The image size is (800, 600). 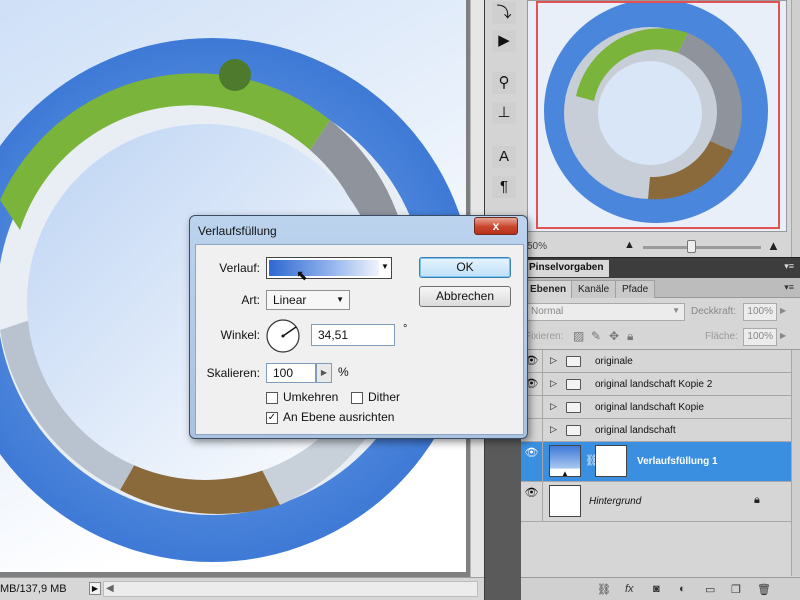 What do you see at coordinates (405, 329) in the screenshot?
I see `degree-unit: °` at bounding box center [405, 329].